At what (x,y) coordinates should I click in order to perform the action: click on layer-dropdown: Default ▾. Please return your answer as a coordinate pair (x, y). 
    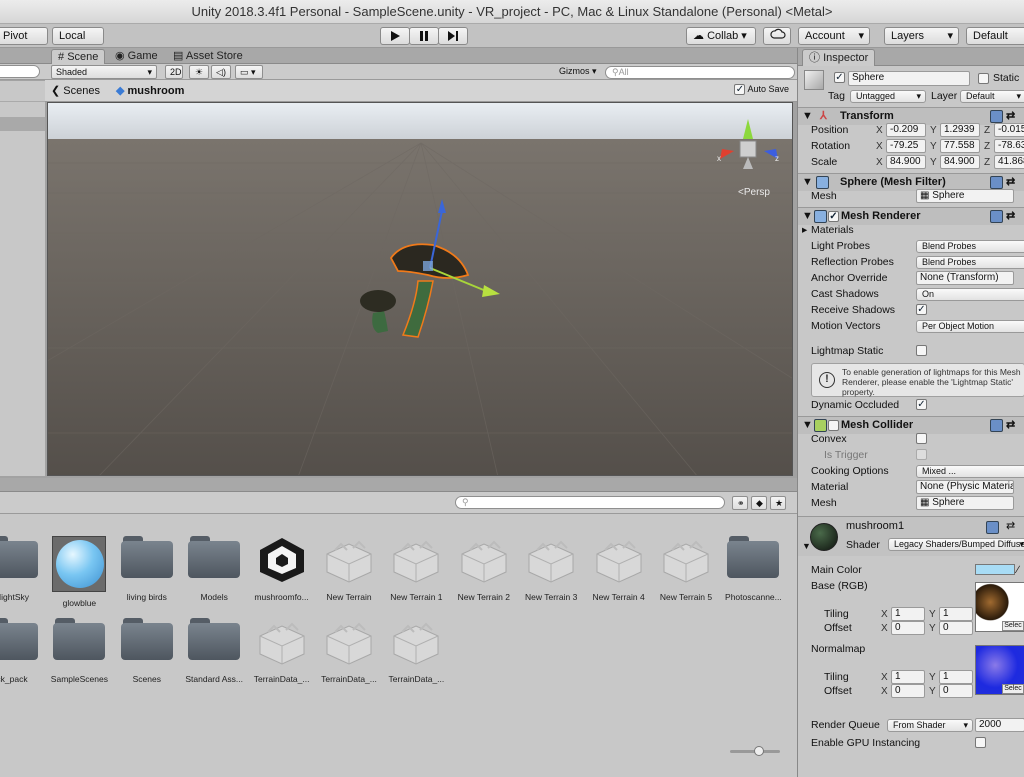
    Looking at the image, I should click on (992, 96).